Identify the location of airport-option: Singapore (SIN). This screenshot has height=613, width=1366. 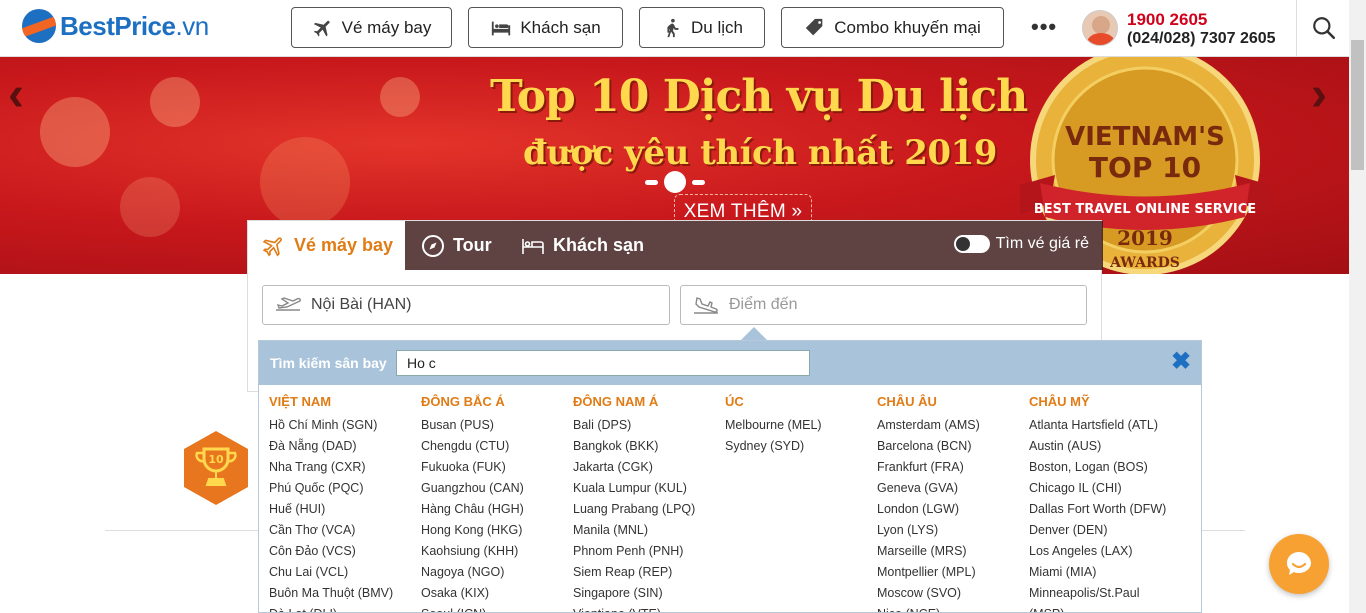
(634, 593).